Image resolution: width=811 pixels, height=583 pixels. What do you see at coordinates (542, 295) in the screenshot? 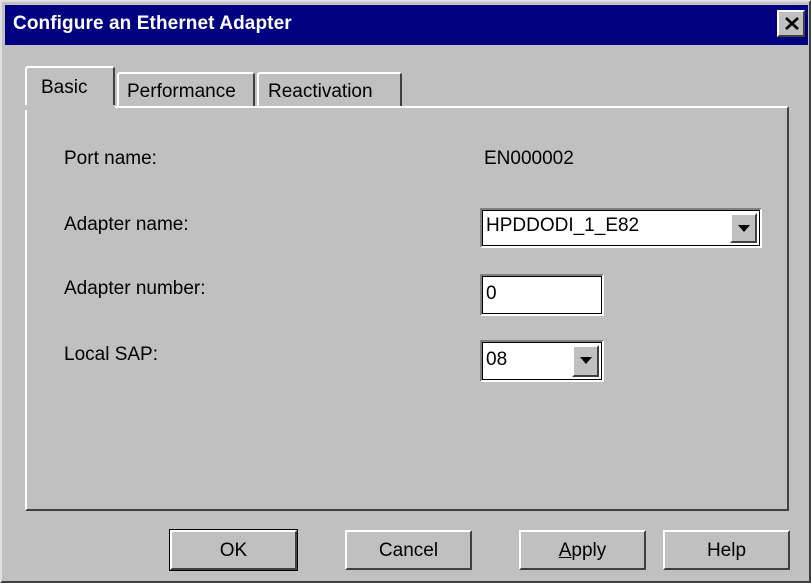
I see `adapter-number-field: 0` at bounding box center [542, 295].